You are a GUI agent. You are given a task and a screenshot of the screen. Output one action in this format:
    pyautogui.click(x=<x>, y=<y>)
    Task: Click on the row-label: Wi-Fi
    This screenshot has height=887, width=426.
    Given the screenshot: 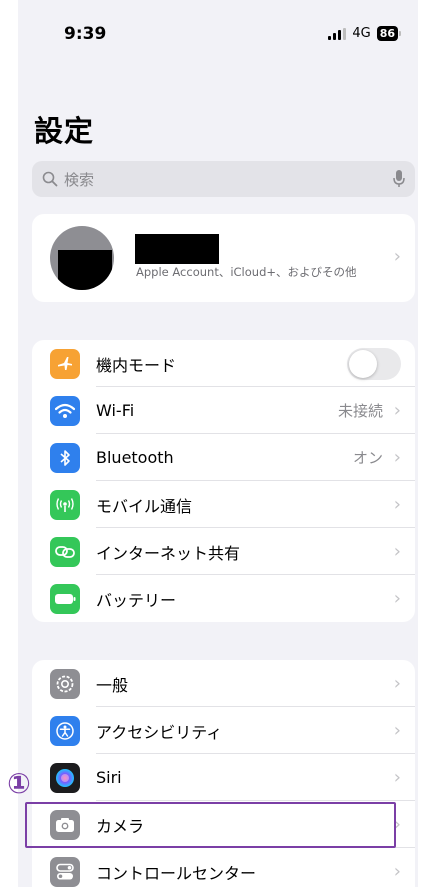 What is the action you would take?
    pyautogui.click(x=115, y=410)
    